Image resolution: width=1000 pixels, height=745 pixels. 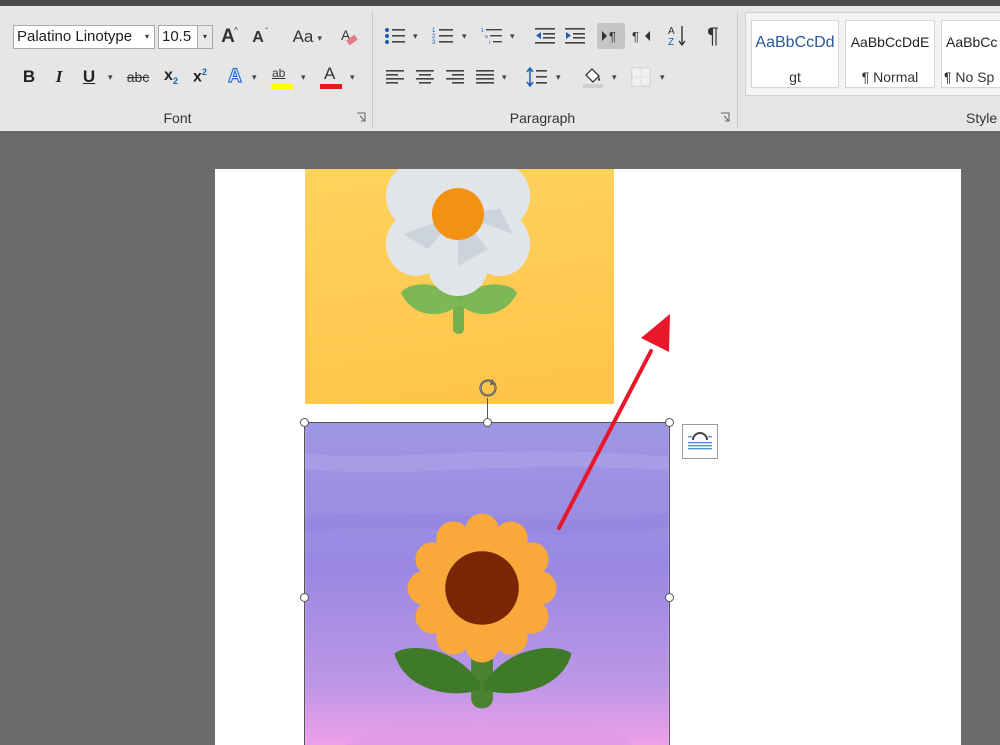 What do you see at coordinates (671, 31) in the screenshot?
I see `svg-text: A` at bounding box center [671, 31].